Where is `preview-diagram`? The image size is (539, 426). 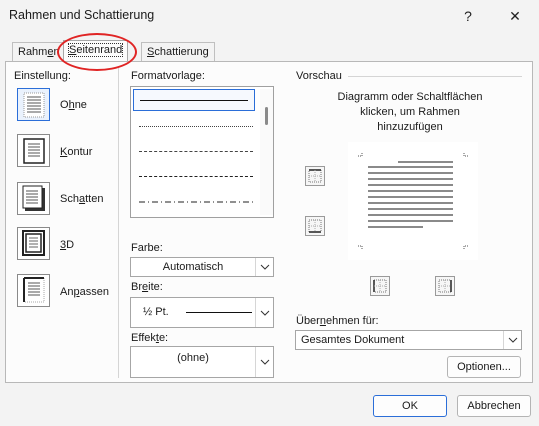
preview-diagram is located at coordinates (413, 201).